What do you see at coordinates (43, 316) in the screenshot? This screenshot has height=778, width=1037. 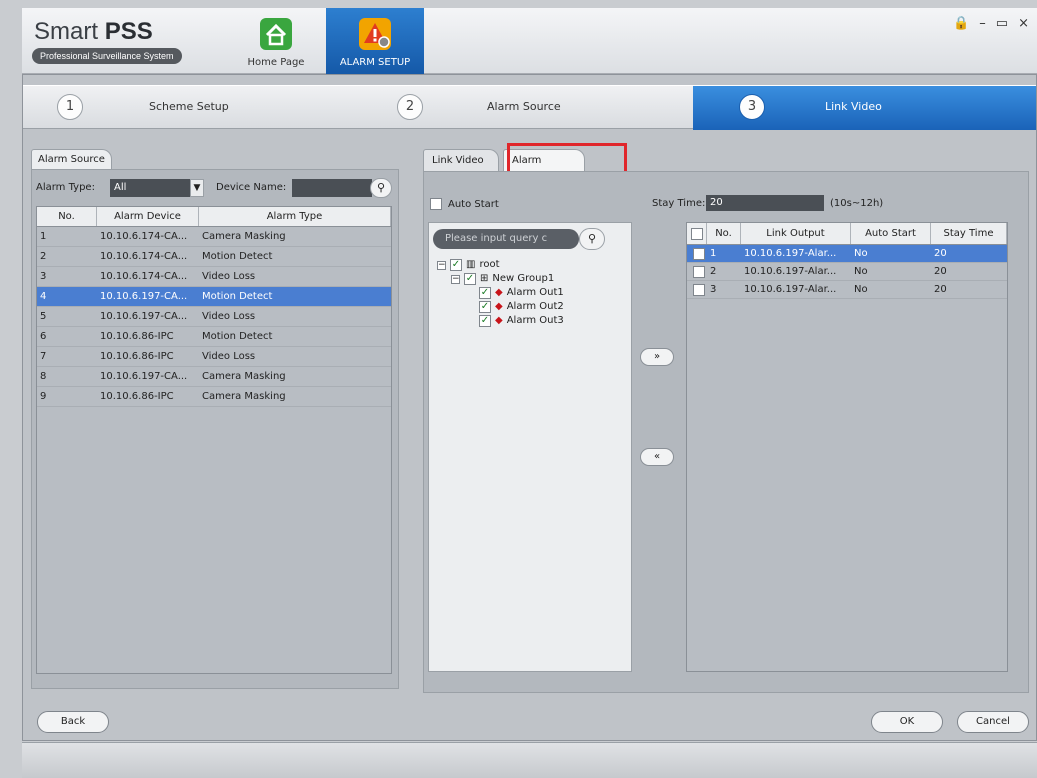 I see `table-cell: 5` at bounding box center [43, 316].